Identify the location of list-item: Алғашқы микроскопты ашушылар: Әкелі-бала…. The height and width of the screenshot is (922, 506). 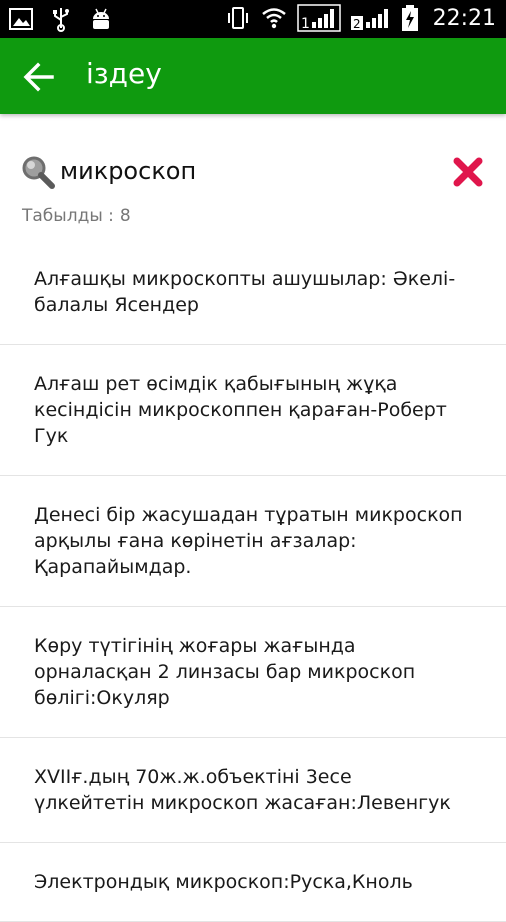
(253, 292).